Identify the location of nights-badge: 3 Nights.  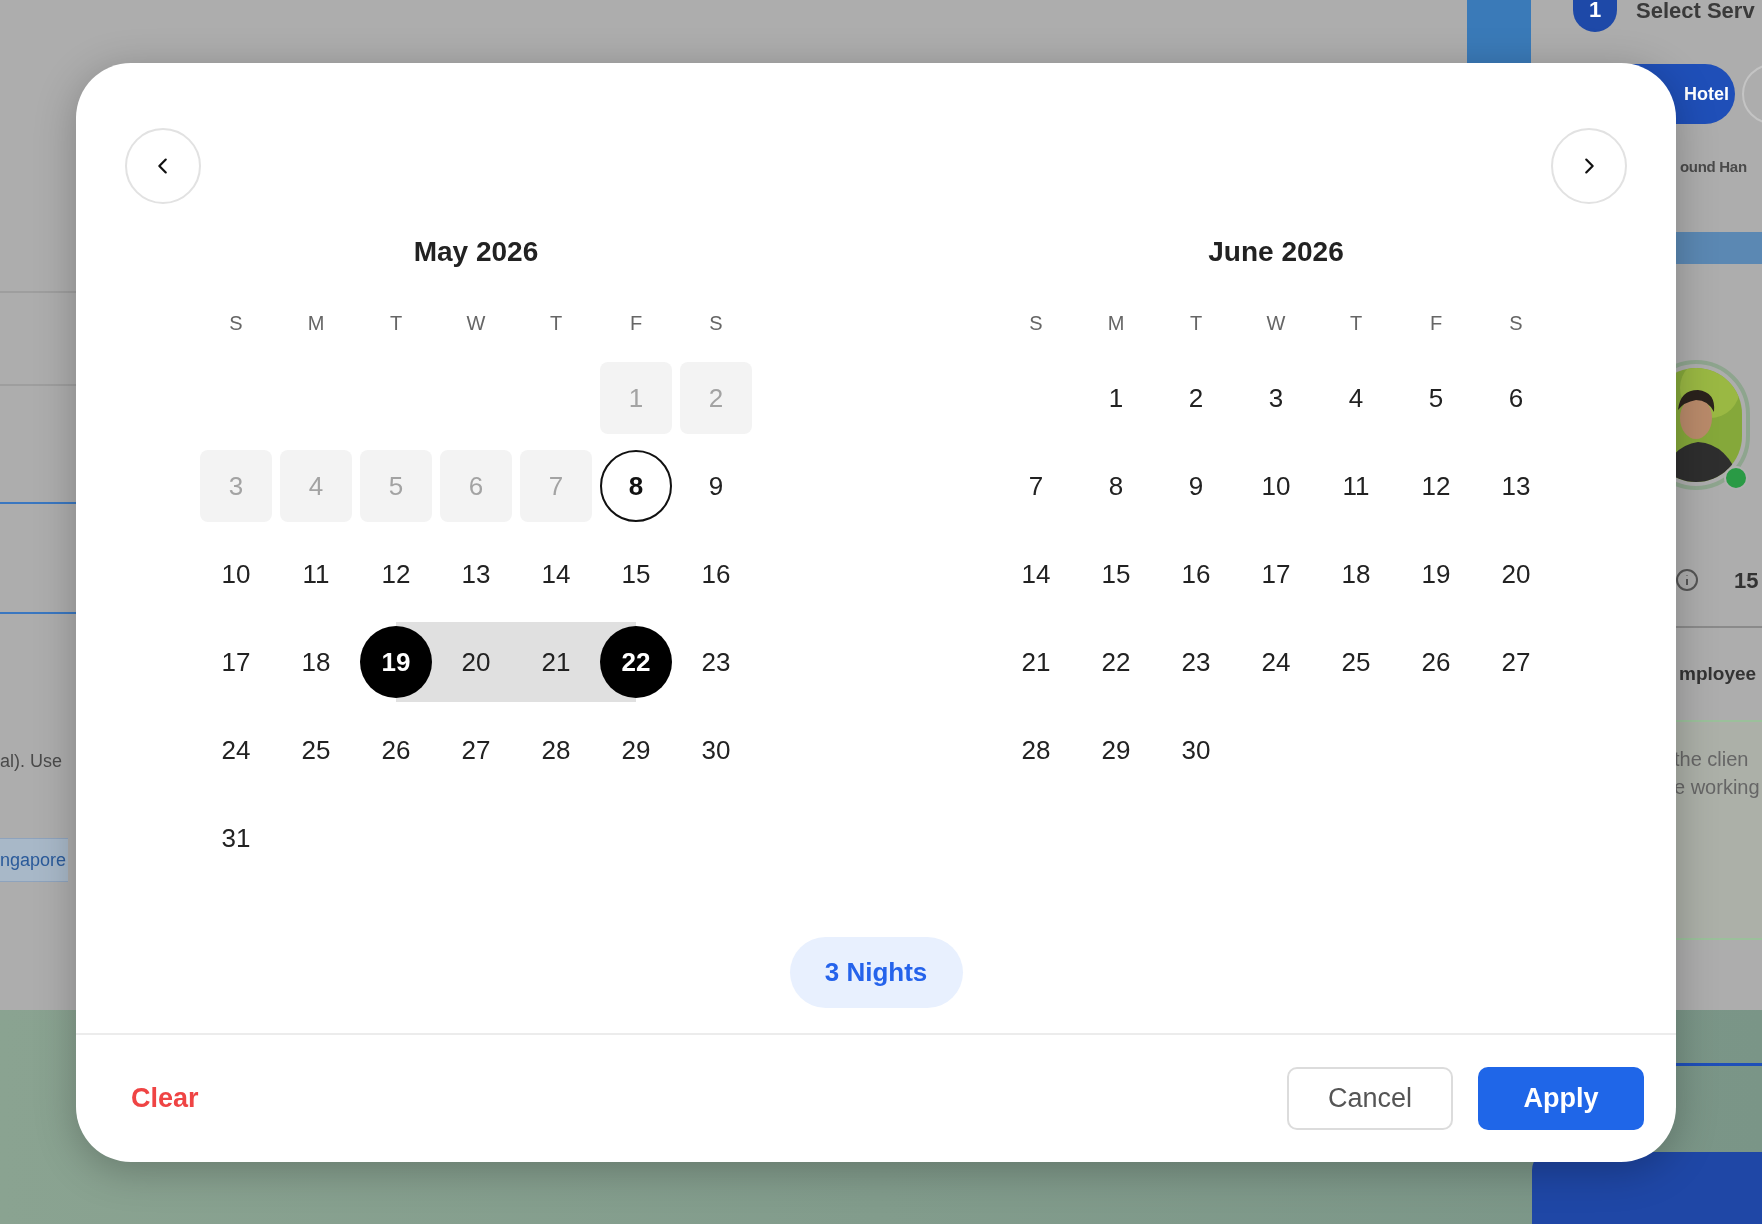
(876, 972).